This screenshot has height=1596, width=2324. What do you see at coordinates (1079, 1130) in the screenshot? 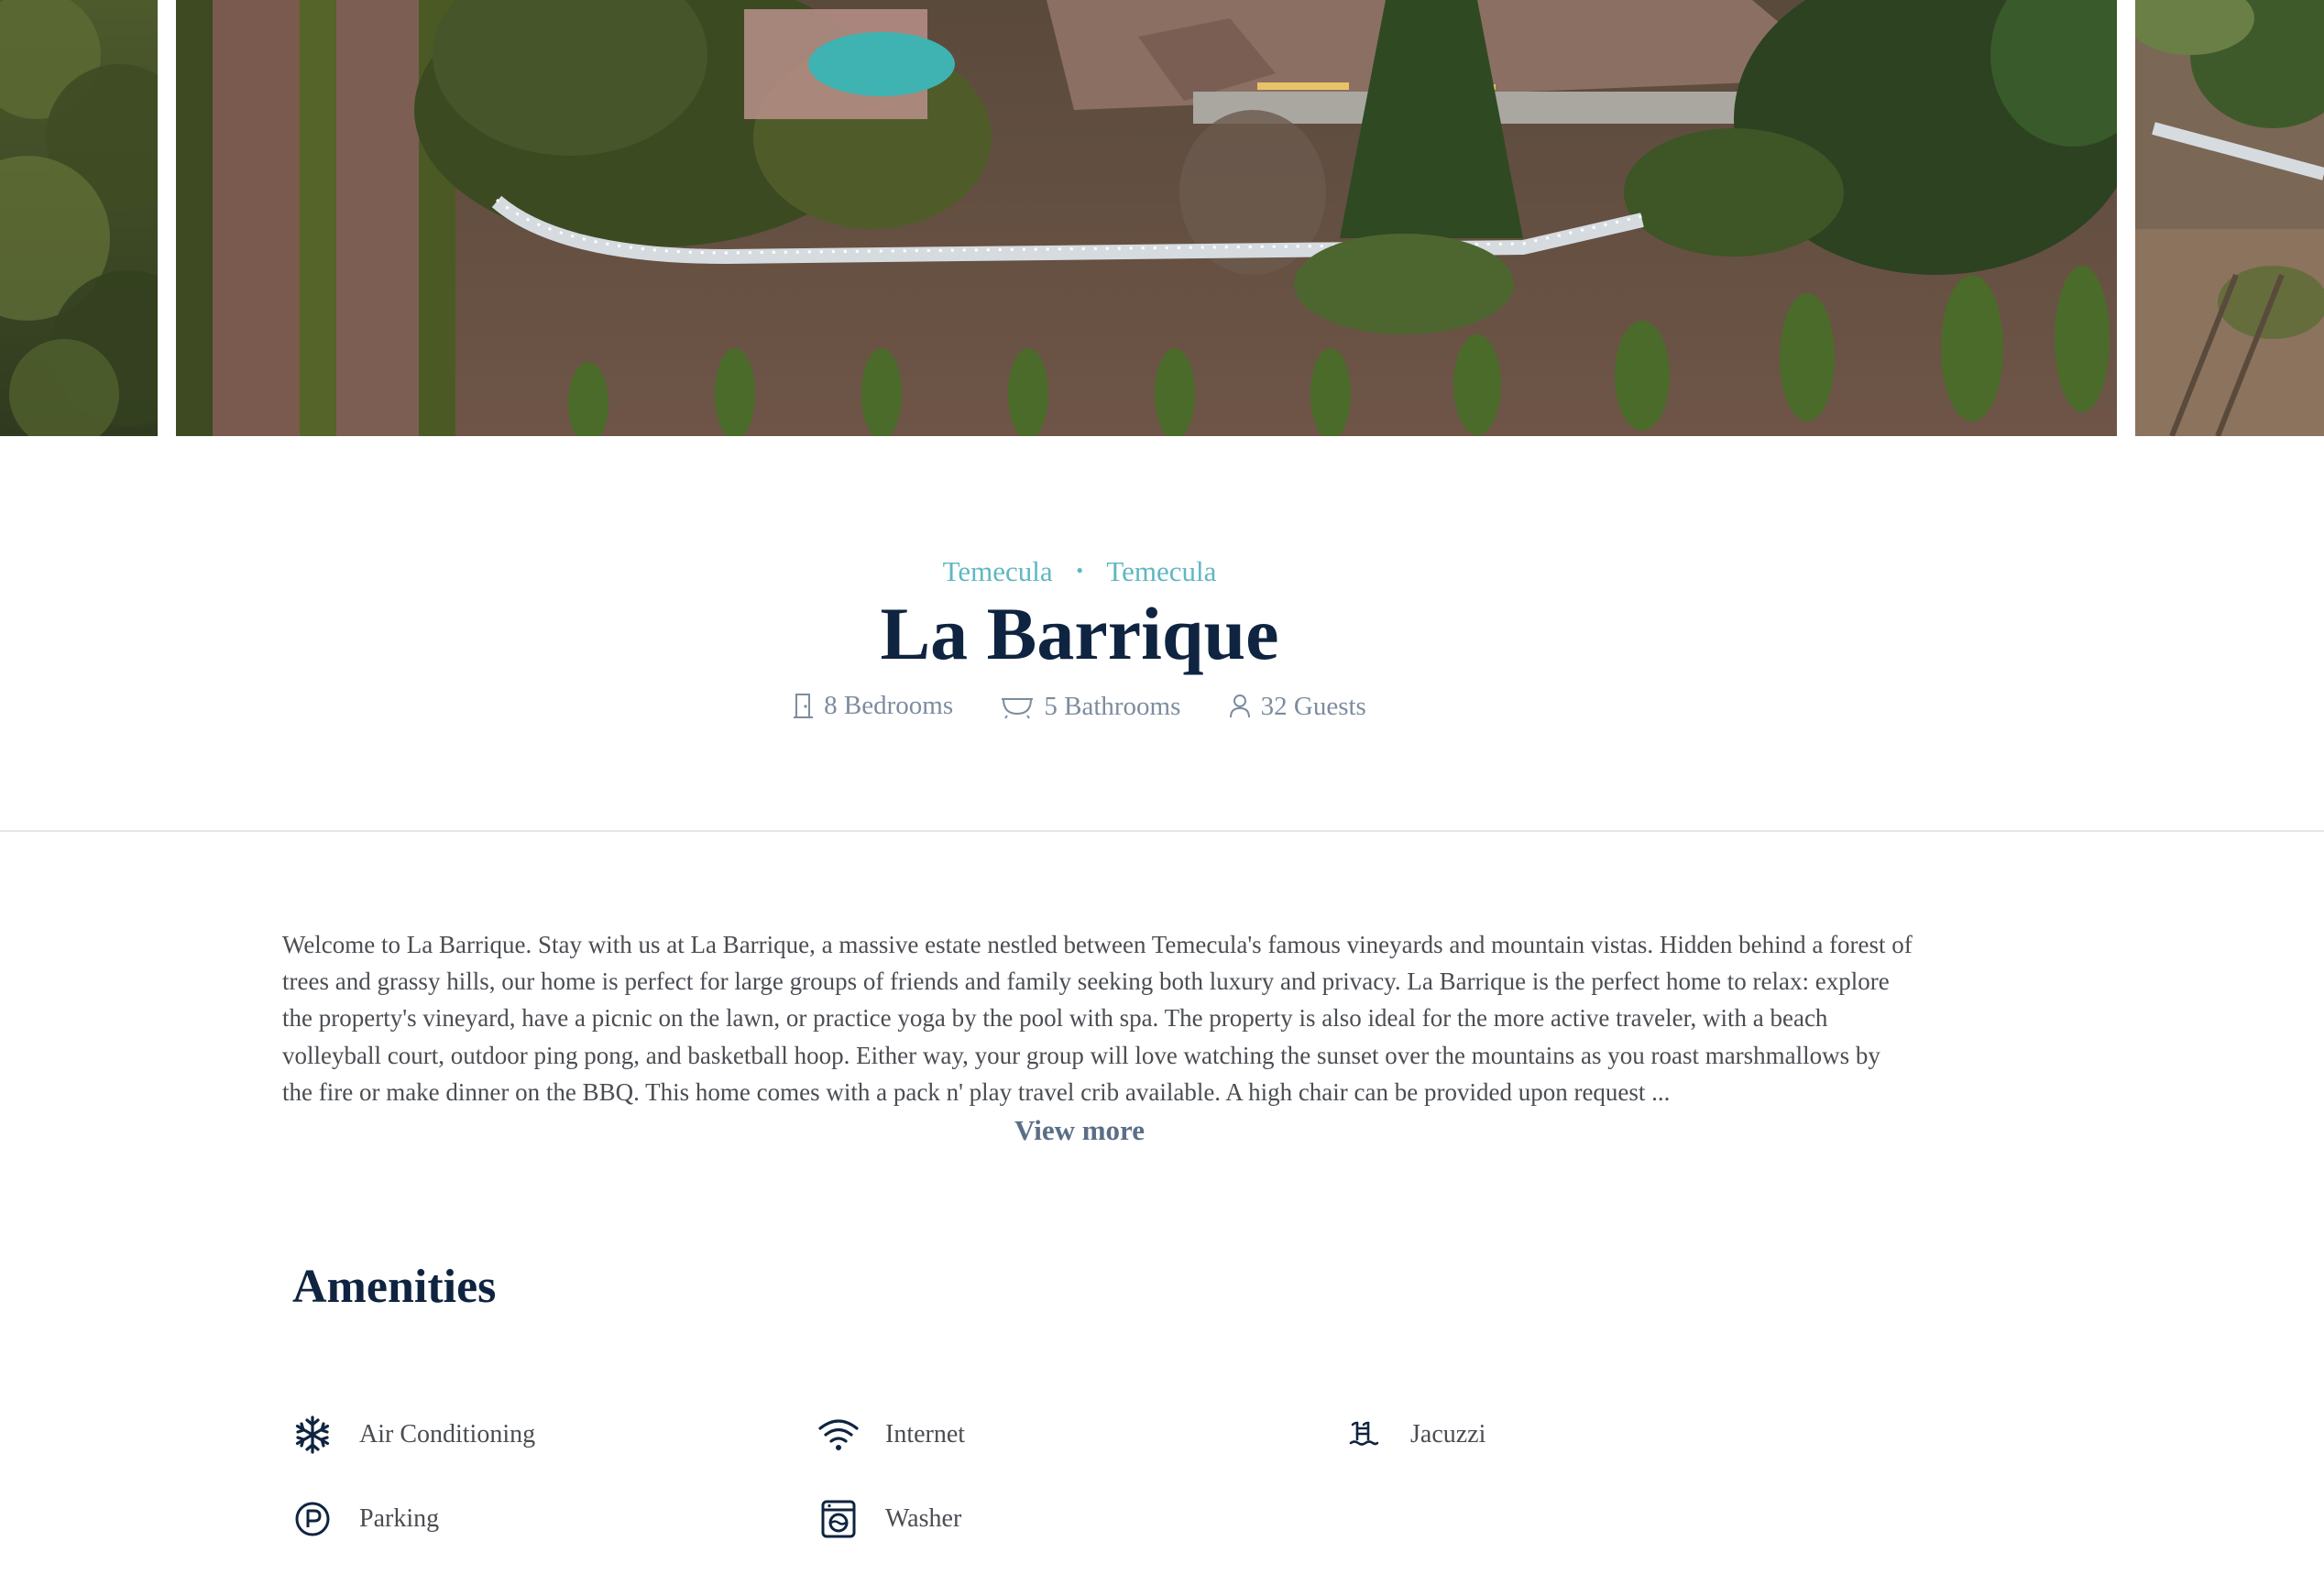
I see `view-more-button: View more` at bounding box center [1079, 1130].